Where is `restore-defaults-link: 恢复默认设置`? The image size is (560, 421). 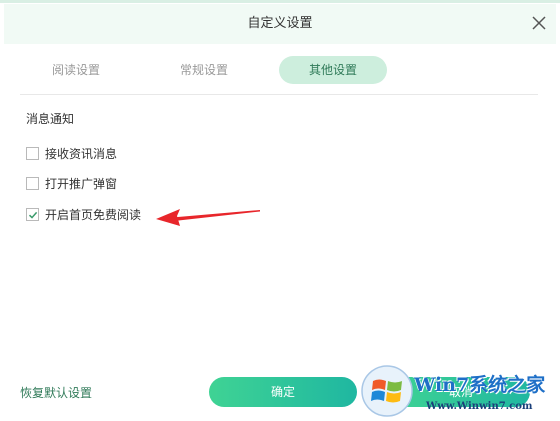
restore-defaults-link: 恢复默认设置 is located at coordinates (56, 392).